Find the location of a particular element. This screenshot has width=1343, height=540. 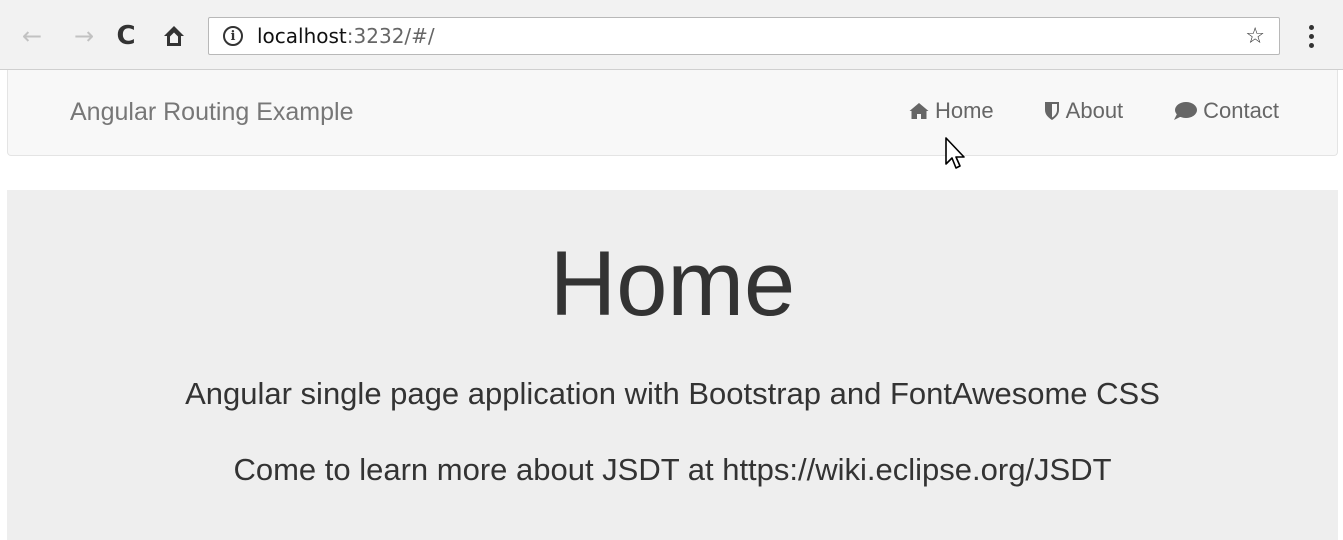

comment-icon is located at coordinates (1185, 111).